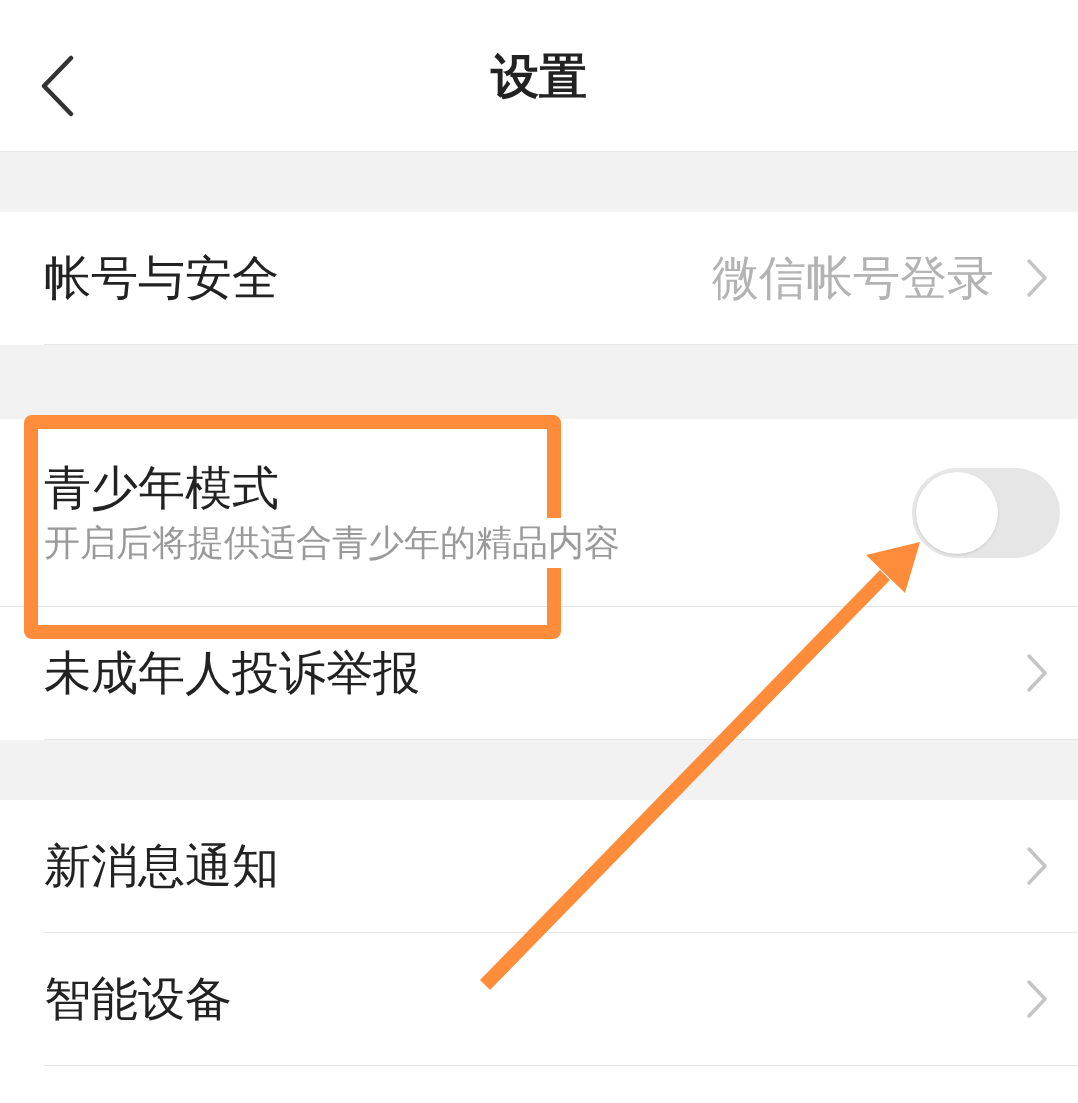  Describe the element at coordinates (162, 865) in the screenshot. I see `setting-label: 新消息通知` at that location.